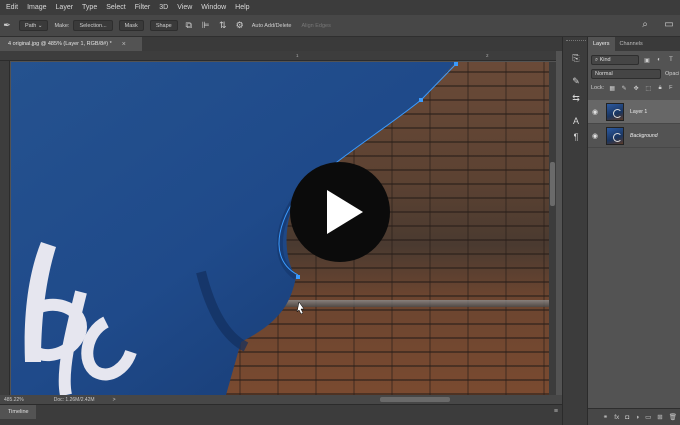 The height and width of the screenshot is (425, 680). I want to click on path-operations-icon: ⧉, so click(189, 25).